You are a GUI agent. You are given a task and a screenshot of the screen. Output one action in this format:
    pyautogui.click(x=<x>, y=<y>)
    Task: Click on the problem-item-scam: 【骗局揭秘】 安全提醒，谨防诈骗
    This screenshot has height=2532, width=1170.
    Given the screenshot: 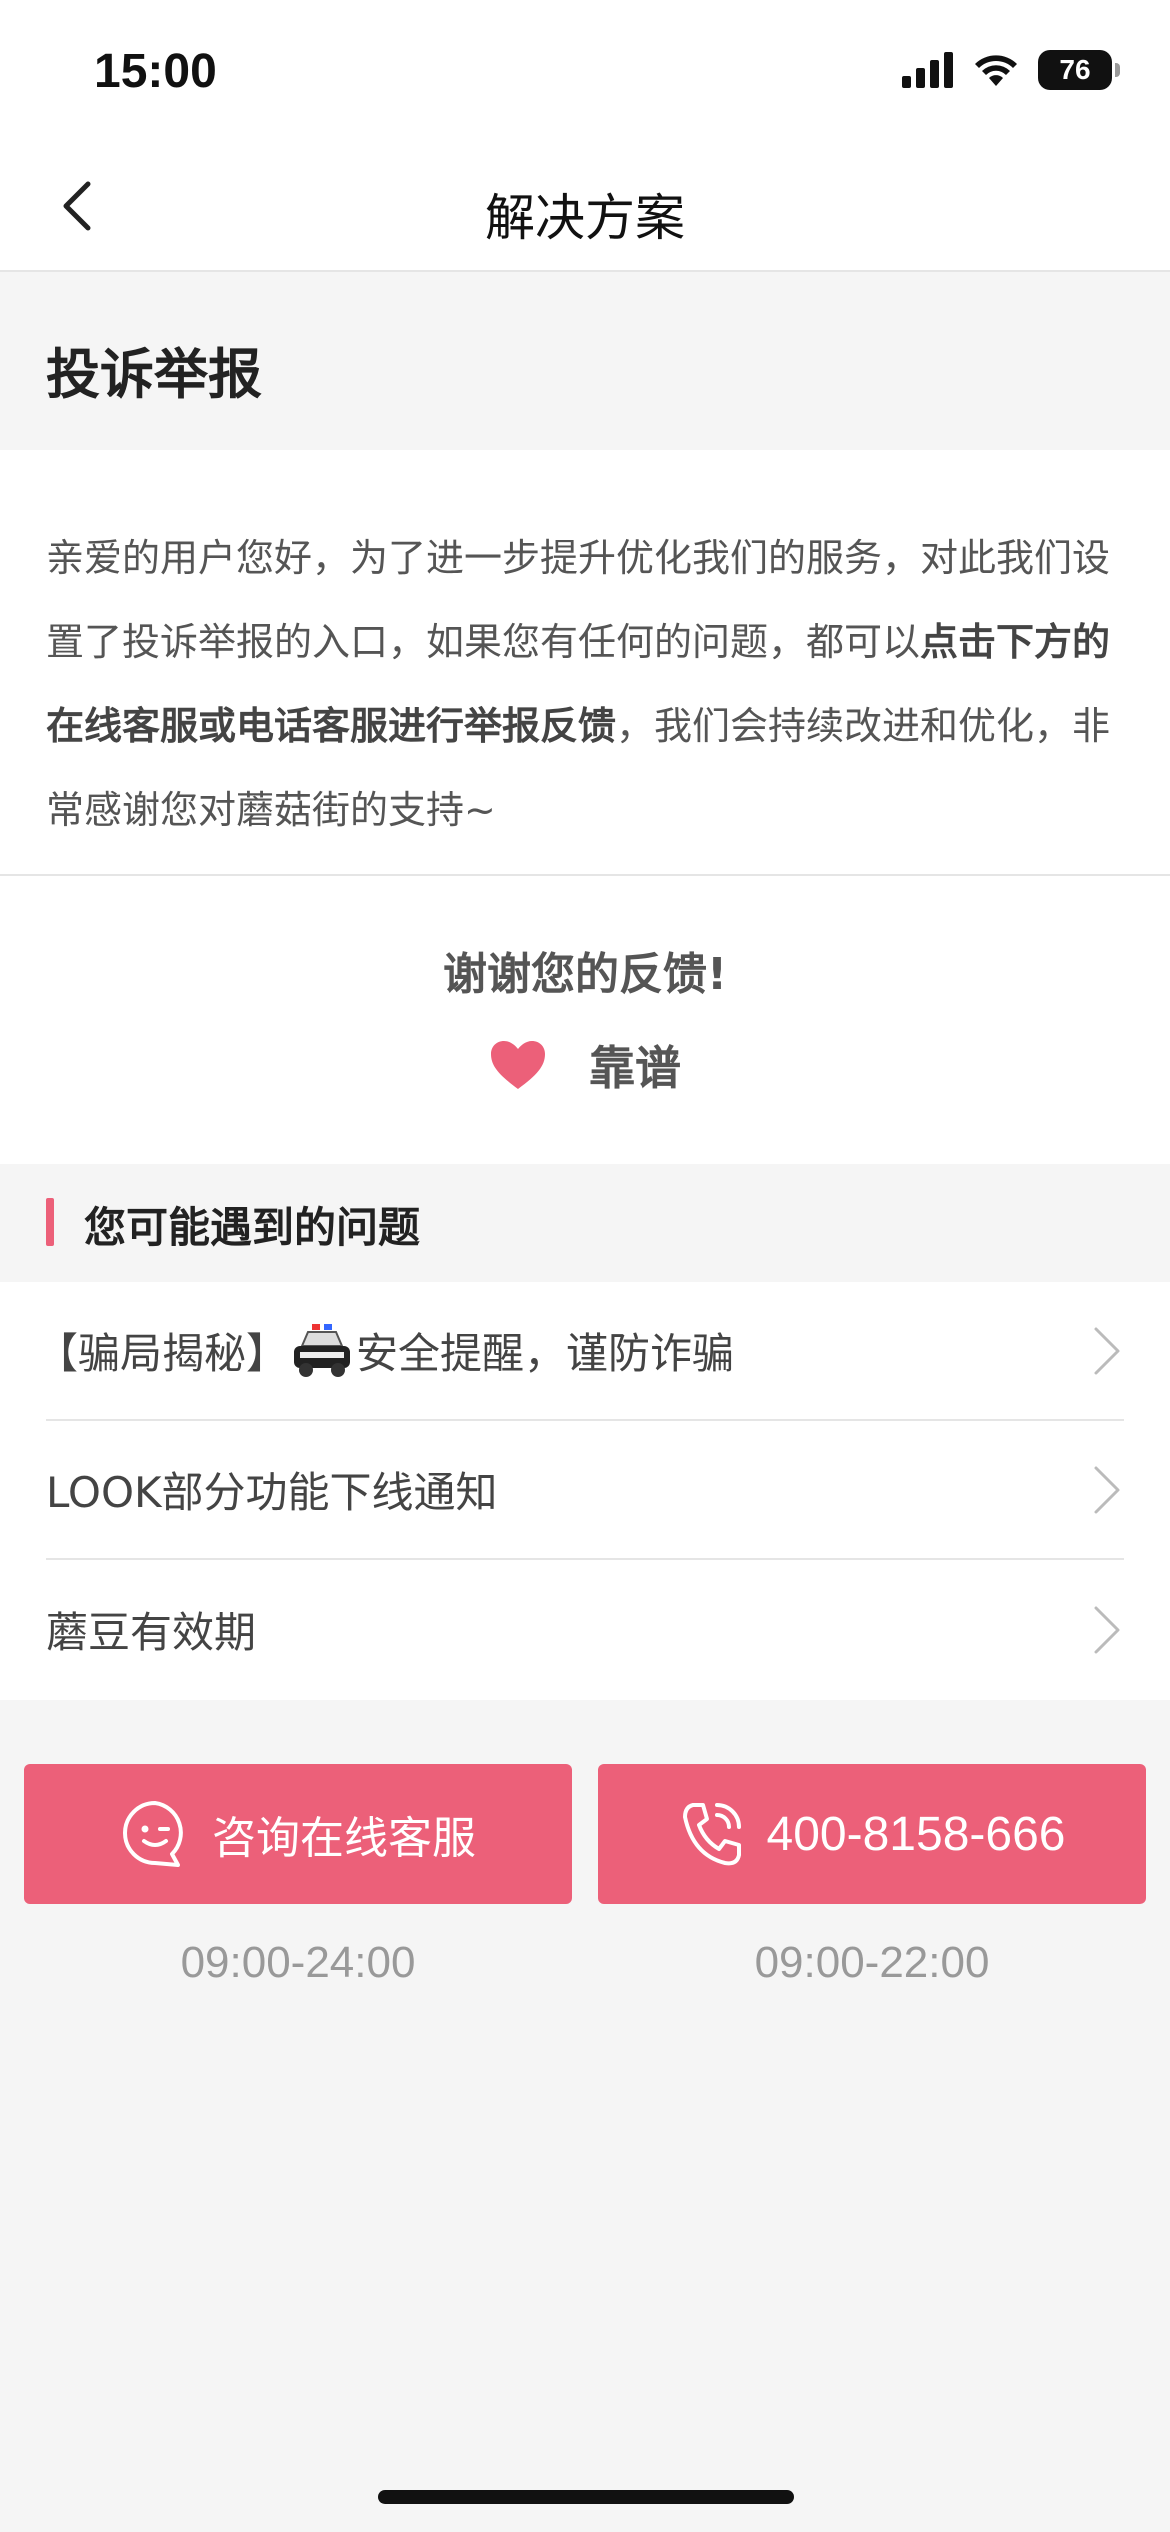 What is the action you would take?
    pyautogui.click(x=580, y=1351)
    